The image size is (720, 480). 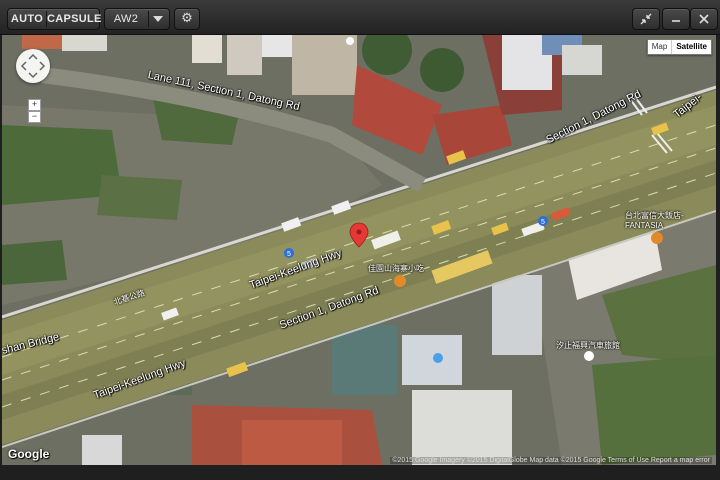 What do you see at coordinates (360, 17) in the screenshot?
I see `top-toolbar: AUTO CAPSULE AW2 ⚙` at bounding box center [360, 17].